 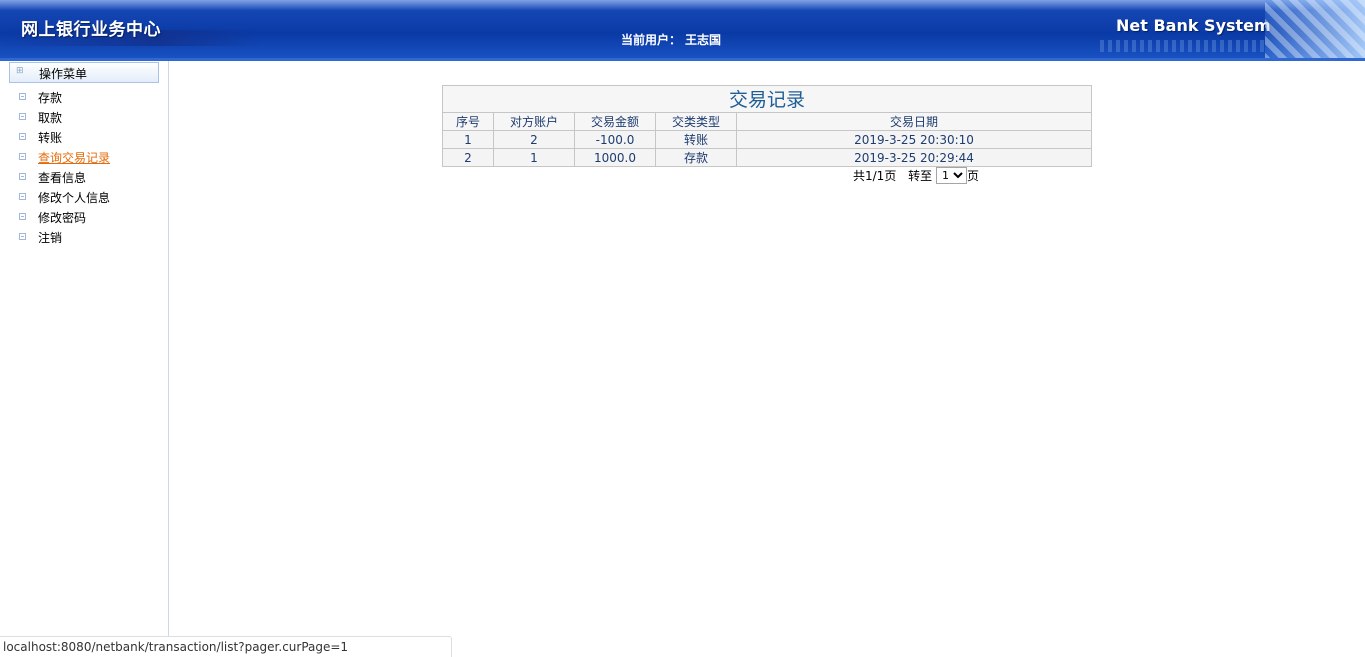 I want to click on sidebar-item-label: 转账, so click(x=50, y=138).